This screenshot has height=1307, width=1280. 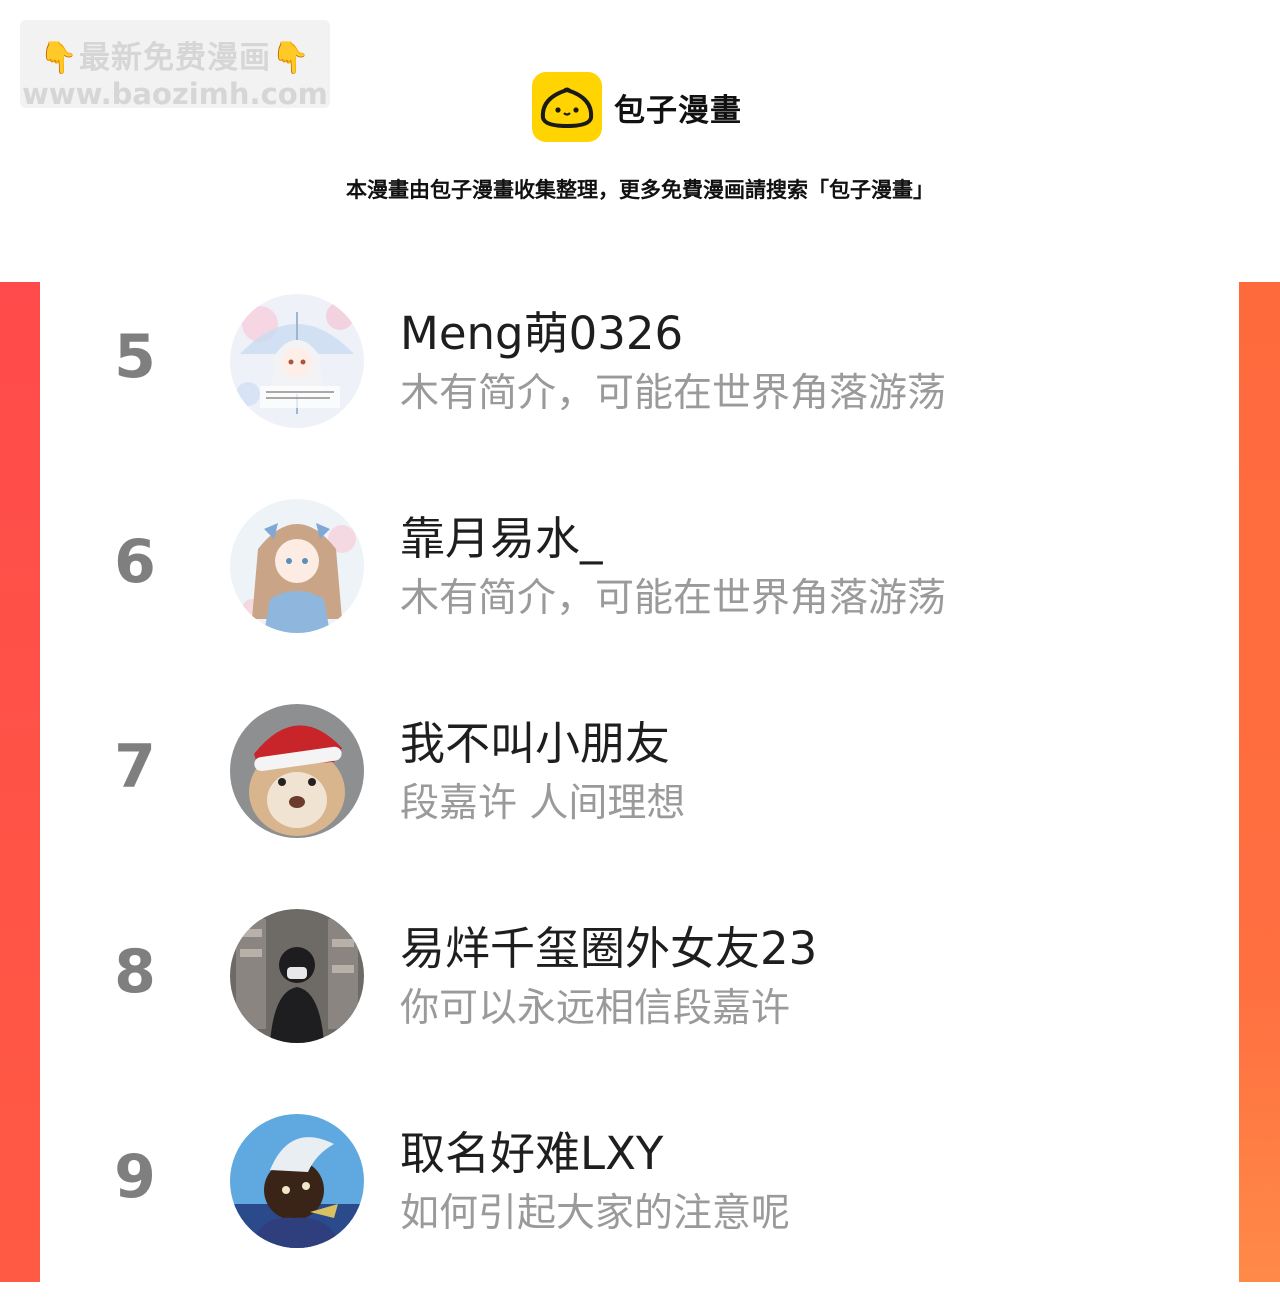 I want to click on user-bio: 段嘉许 人间理想, so click(x=543, y=803).